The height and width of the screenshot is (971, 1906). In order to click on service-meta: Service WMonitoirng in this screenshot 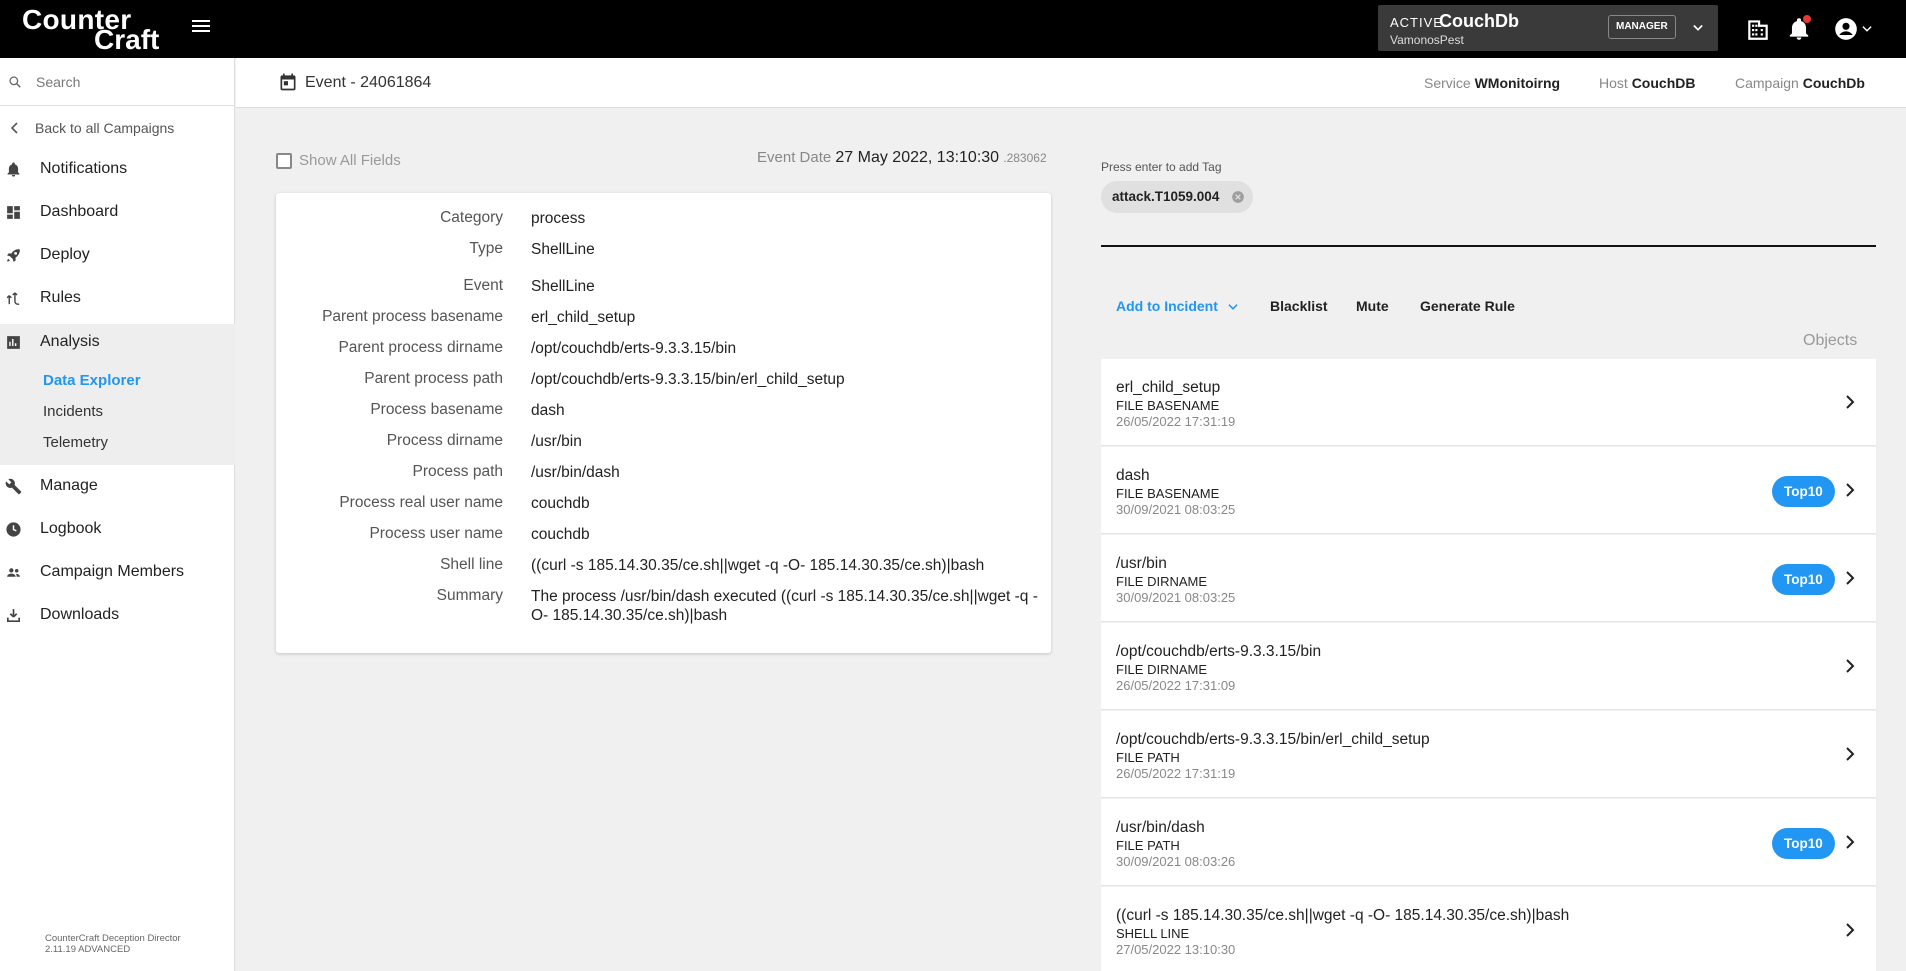, I will do `click(1492, 83)`.